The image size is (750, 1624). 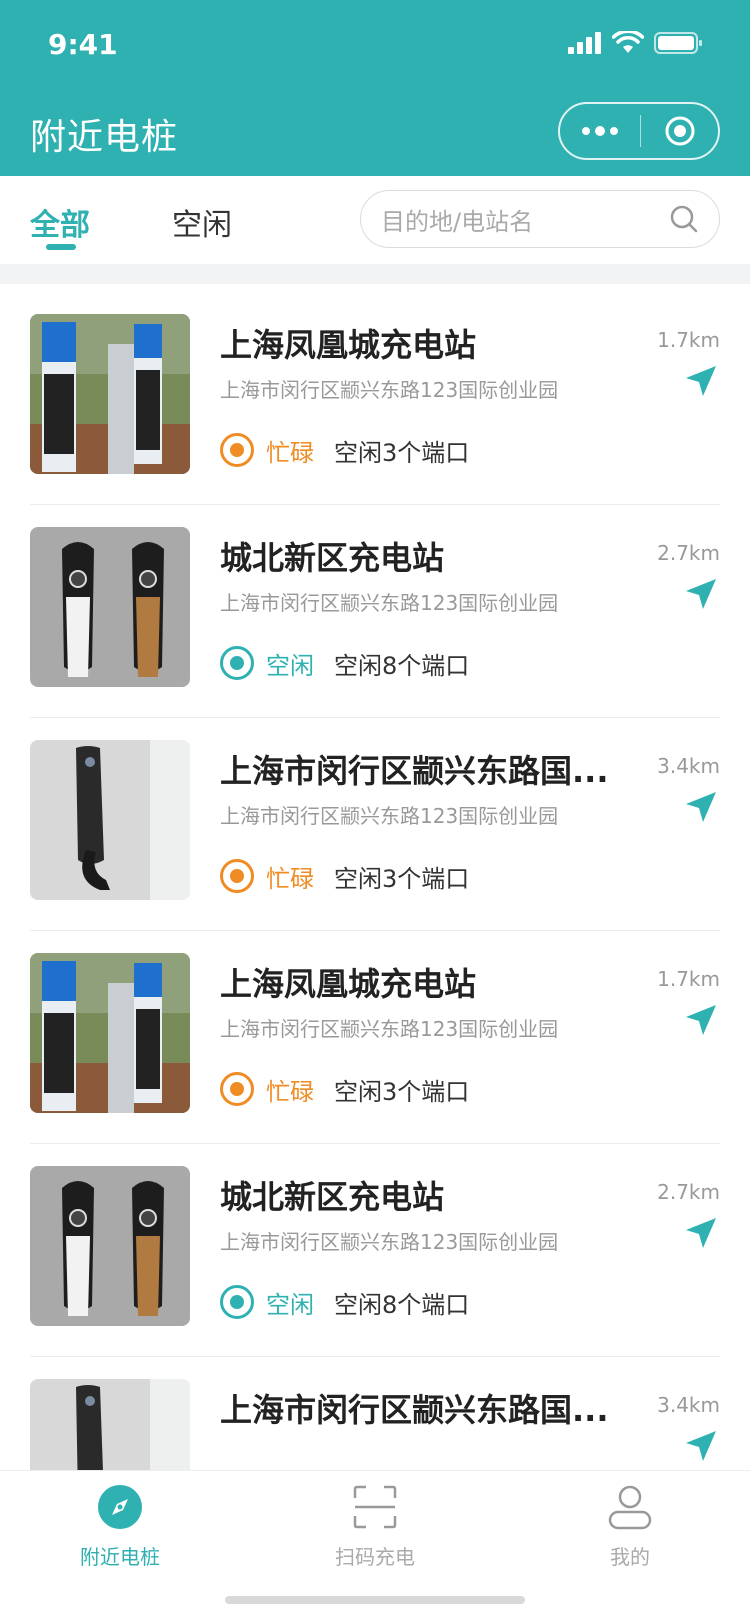 What do you see at coordinates (375, 88) in the screenshot?
I see `header: 9:41 附近电桩` at bounding box center [375, 88].